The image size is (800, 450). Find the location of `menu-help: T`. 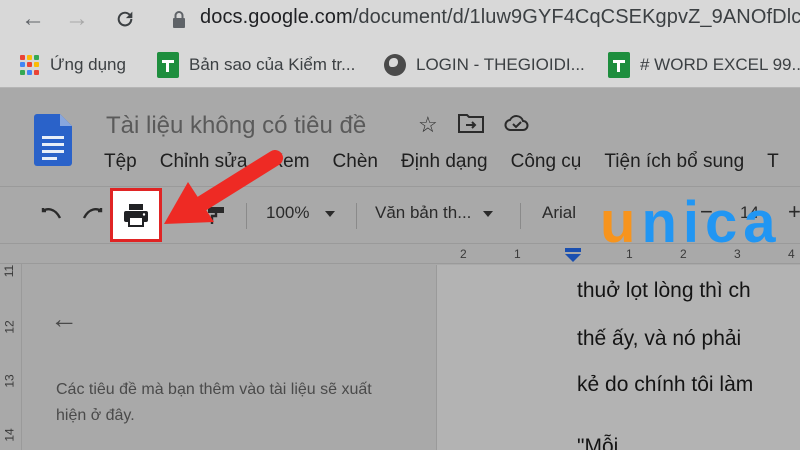

menu-help: T is located at coordinates (773, 162).